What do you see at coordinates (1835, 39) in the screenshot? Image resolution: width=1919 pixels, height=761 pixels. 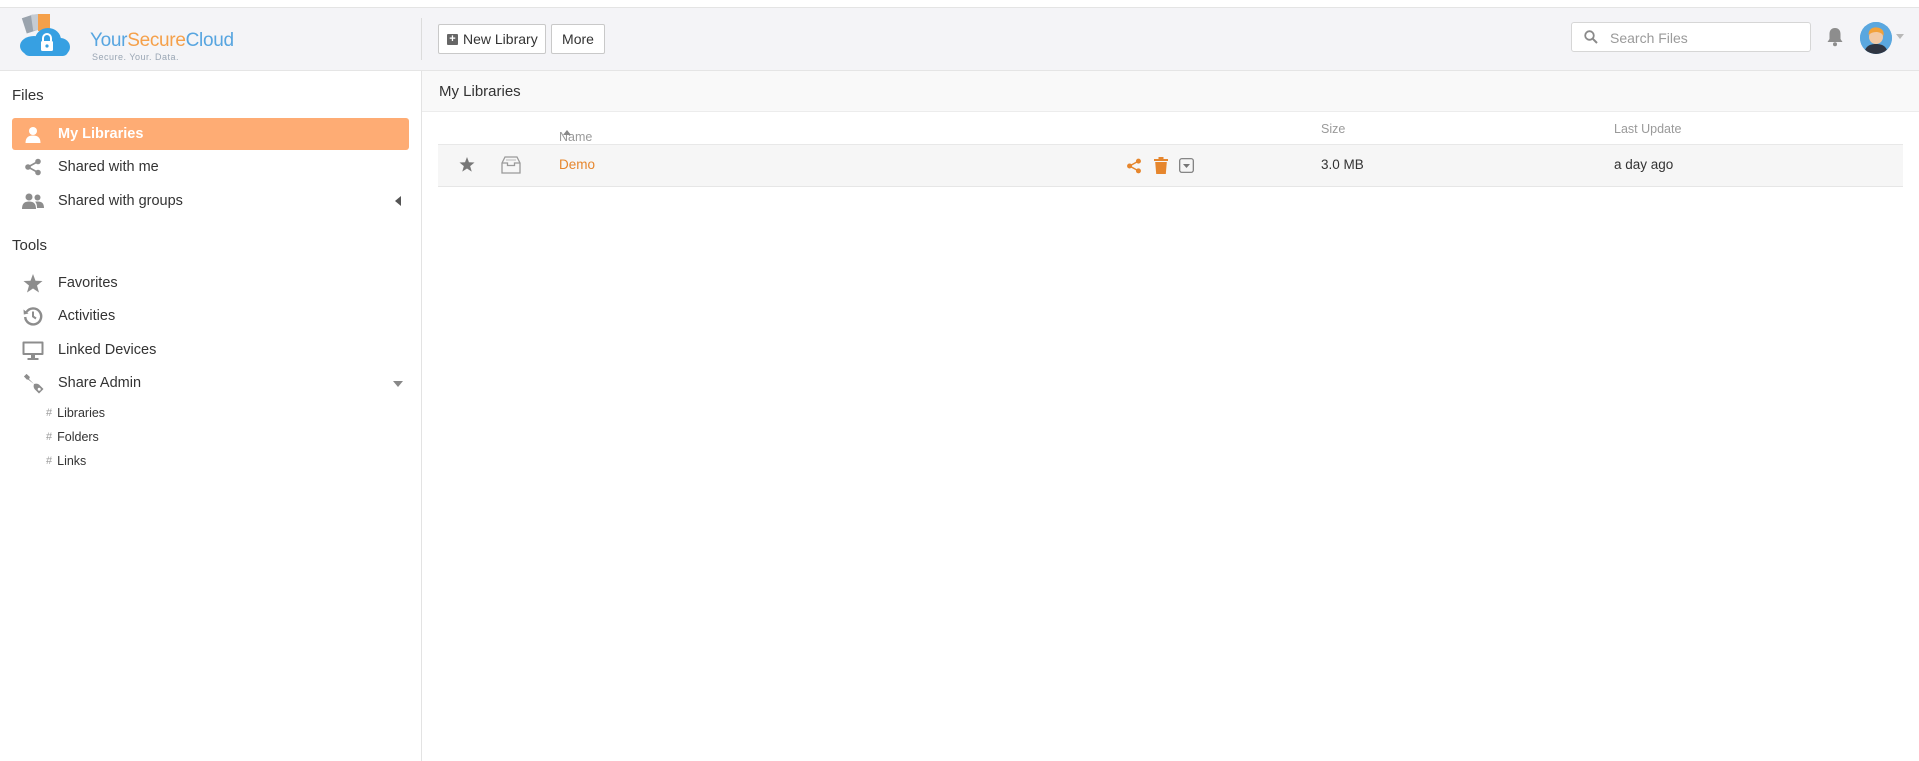 I see `bell-icon` at bounding box center [1835, 39].